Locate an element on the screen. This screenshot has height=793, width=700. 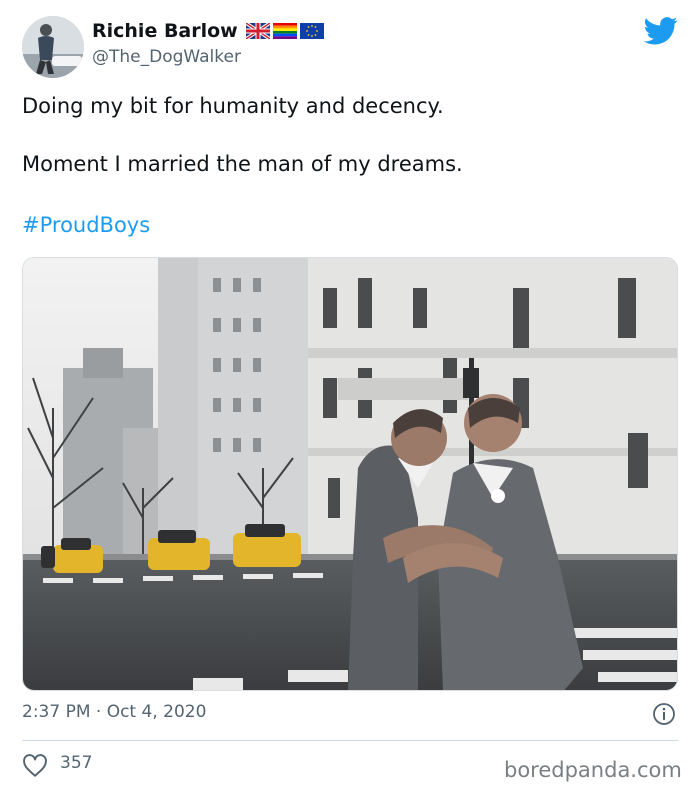
avatar is located at coordinates (53, 47).